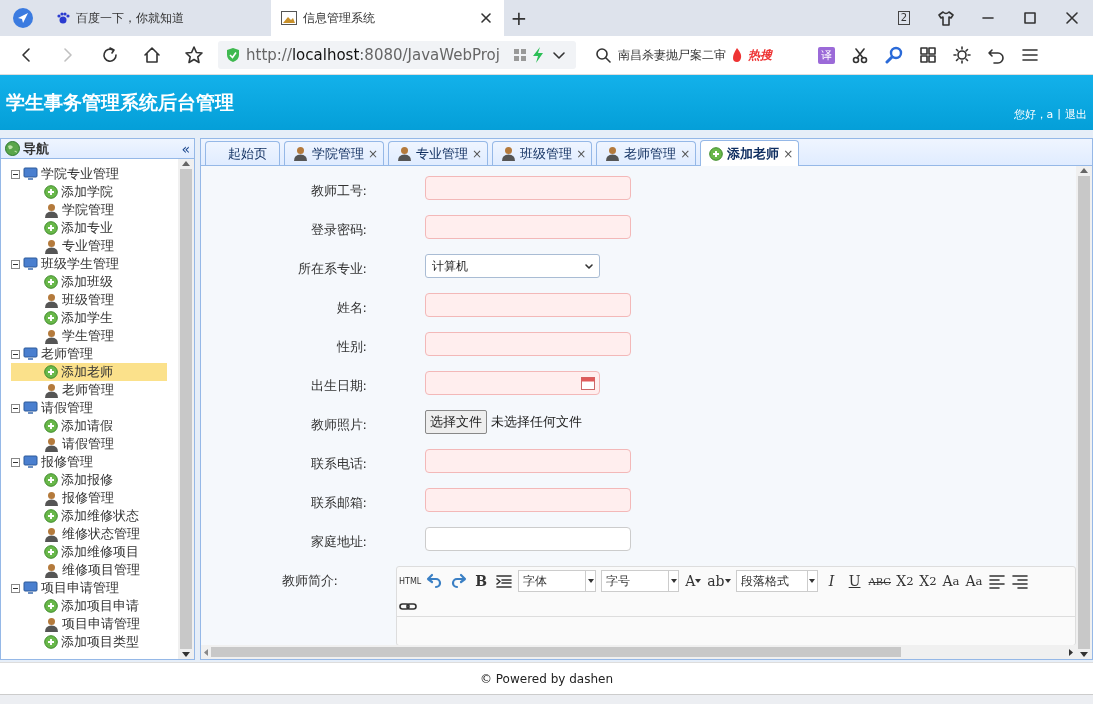 This screenshot has height=704, width=1093. I want to click on select-field: 计算机, so click(512, 266).